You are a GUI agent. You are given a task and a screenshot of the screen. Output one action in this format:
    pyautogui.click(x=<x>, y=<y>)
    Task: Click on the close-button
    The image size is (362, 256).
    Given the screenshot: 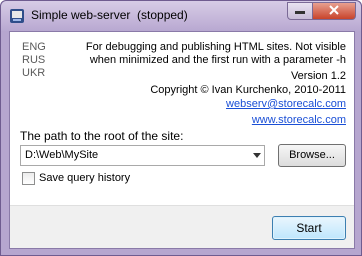 What is the action you would take?
    pyautogui.click(x=334, y=11)
    